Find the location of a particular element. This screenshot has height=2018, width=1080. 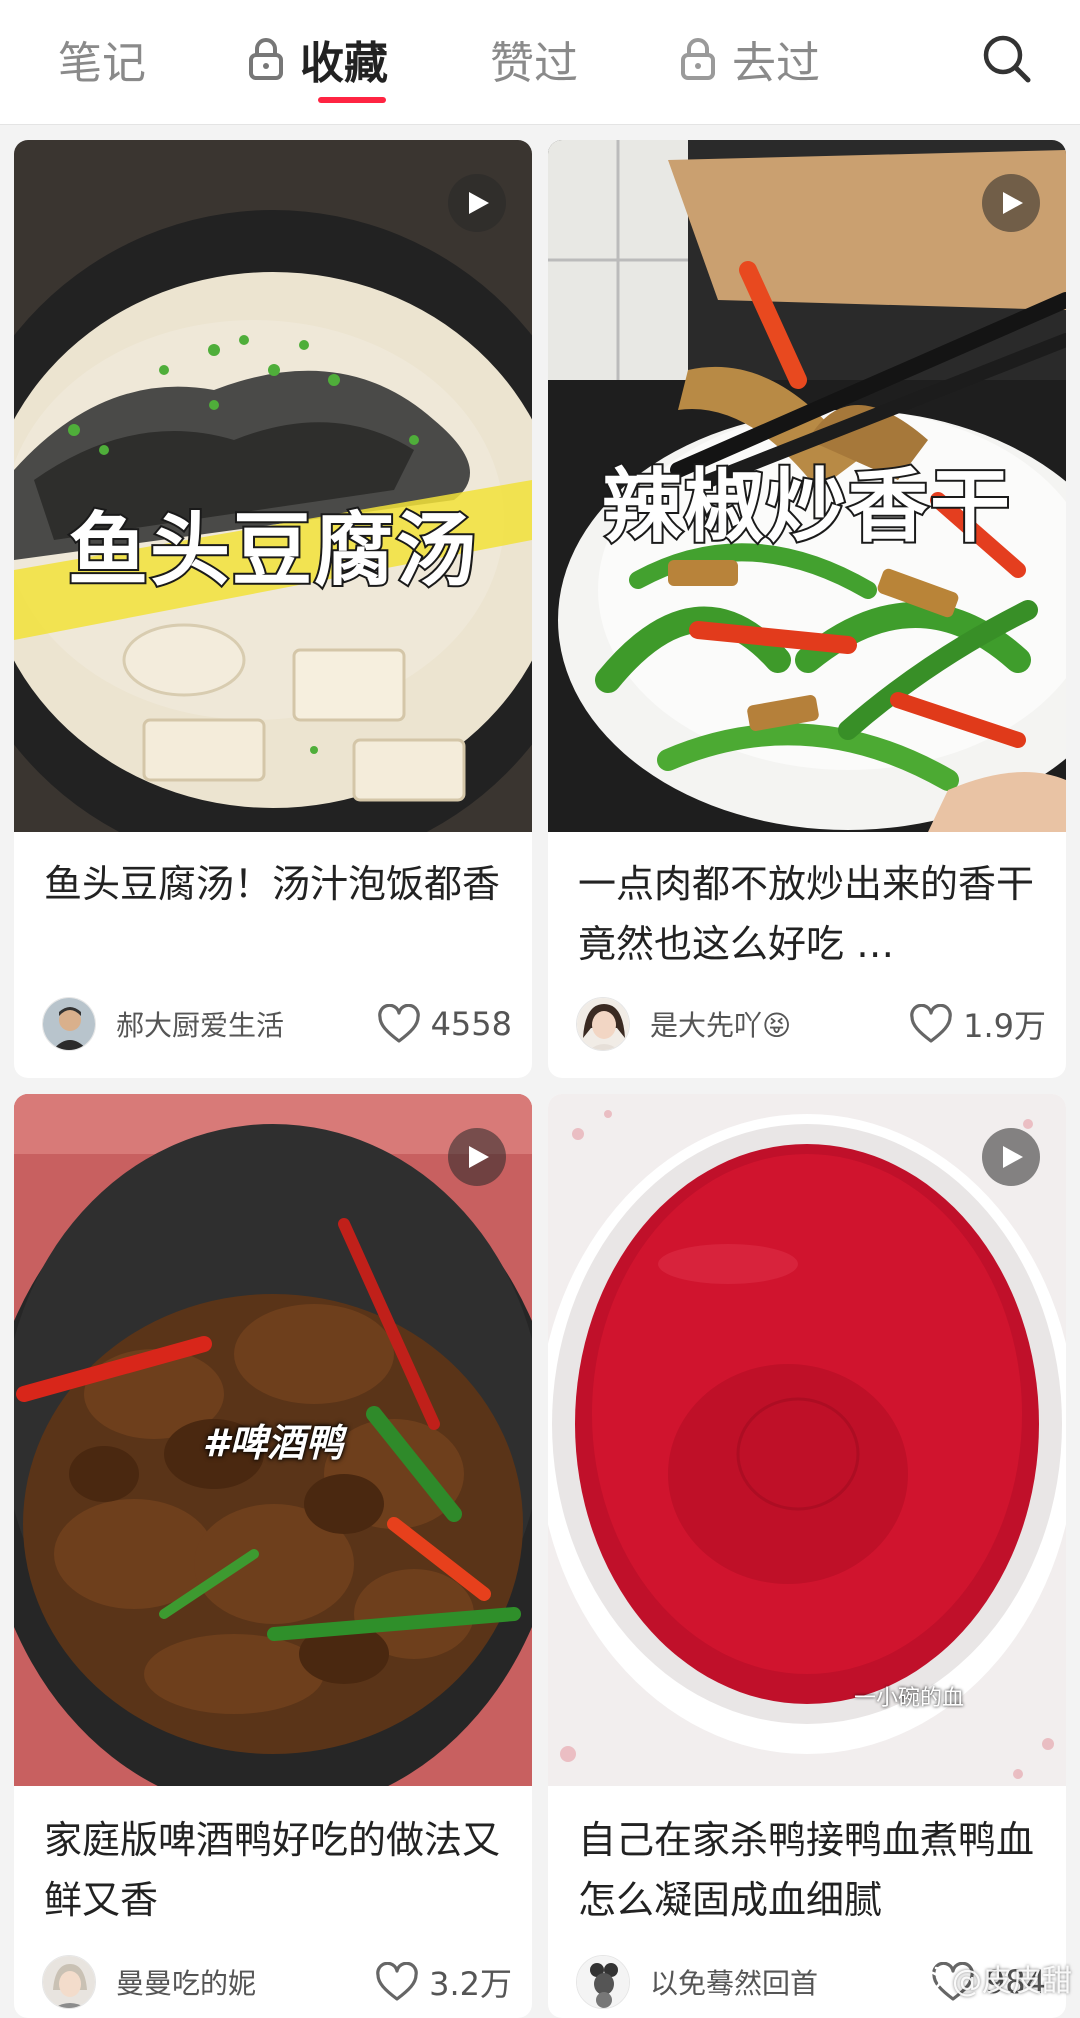

like-button: 1.9万 is located at coordinates (977, 1024).